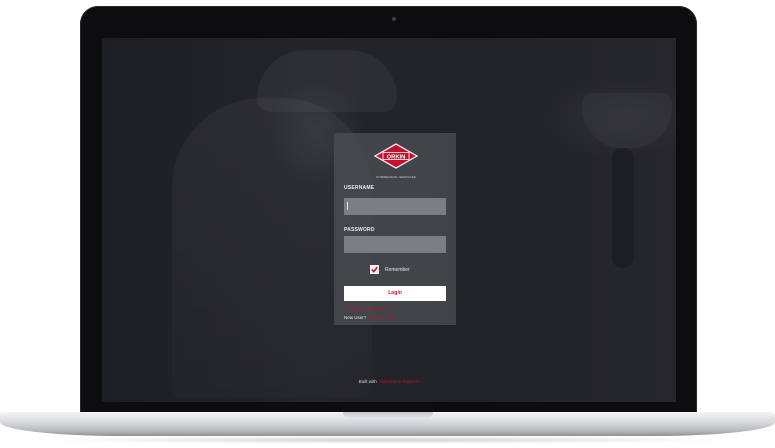 This screenshot has width=775, height=448. What do you see at coordinates (359, 188) in the screenshot?
I see `username-label: USERNAME` at bounding box center [359, 188].